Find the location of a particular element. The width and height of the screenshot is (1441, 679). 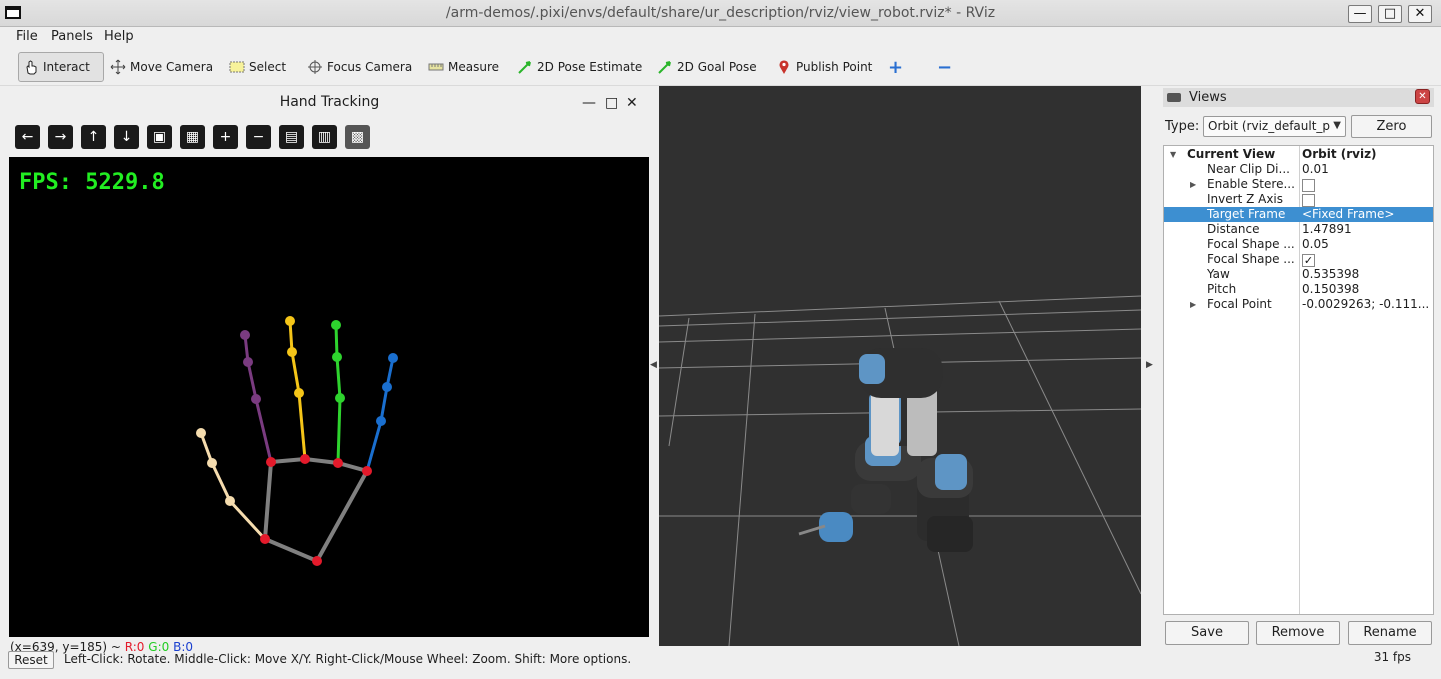

joint-markers is located at coordinates (297, 441).